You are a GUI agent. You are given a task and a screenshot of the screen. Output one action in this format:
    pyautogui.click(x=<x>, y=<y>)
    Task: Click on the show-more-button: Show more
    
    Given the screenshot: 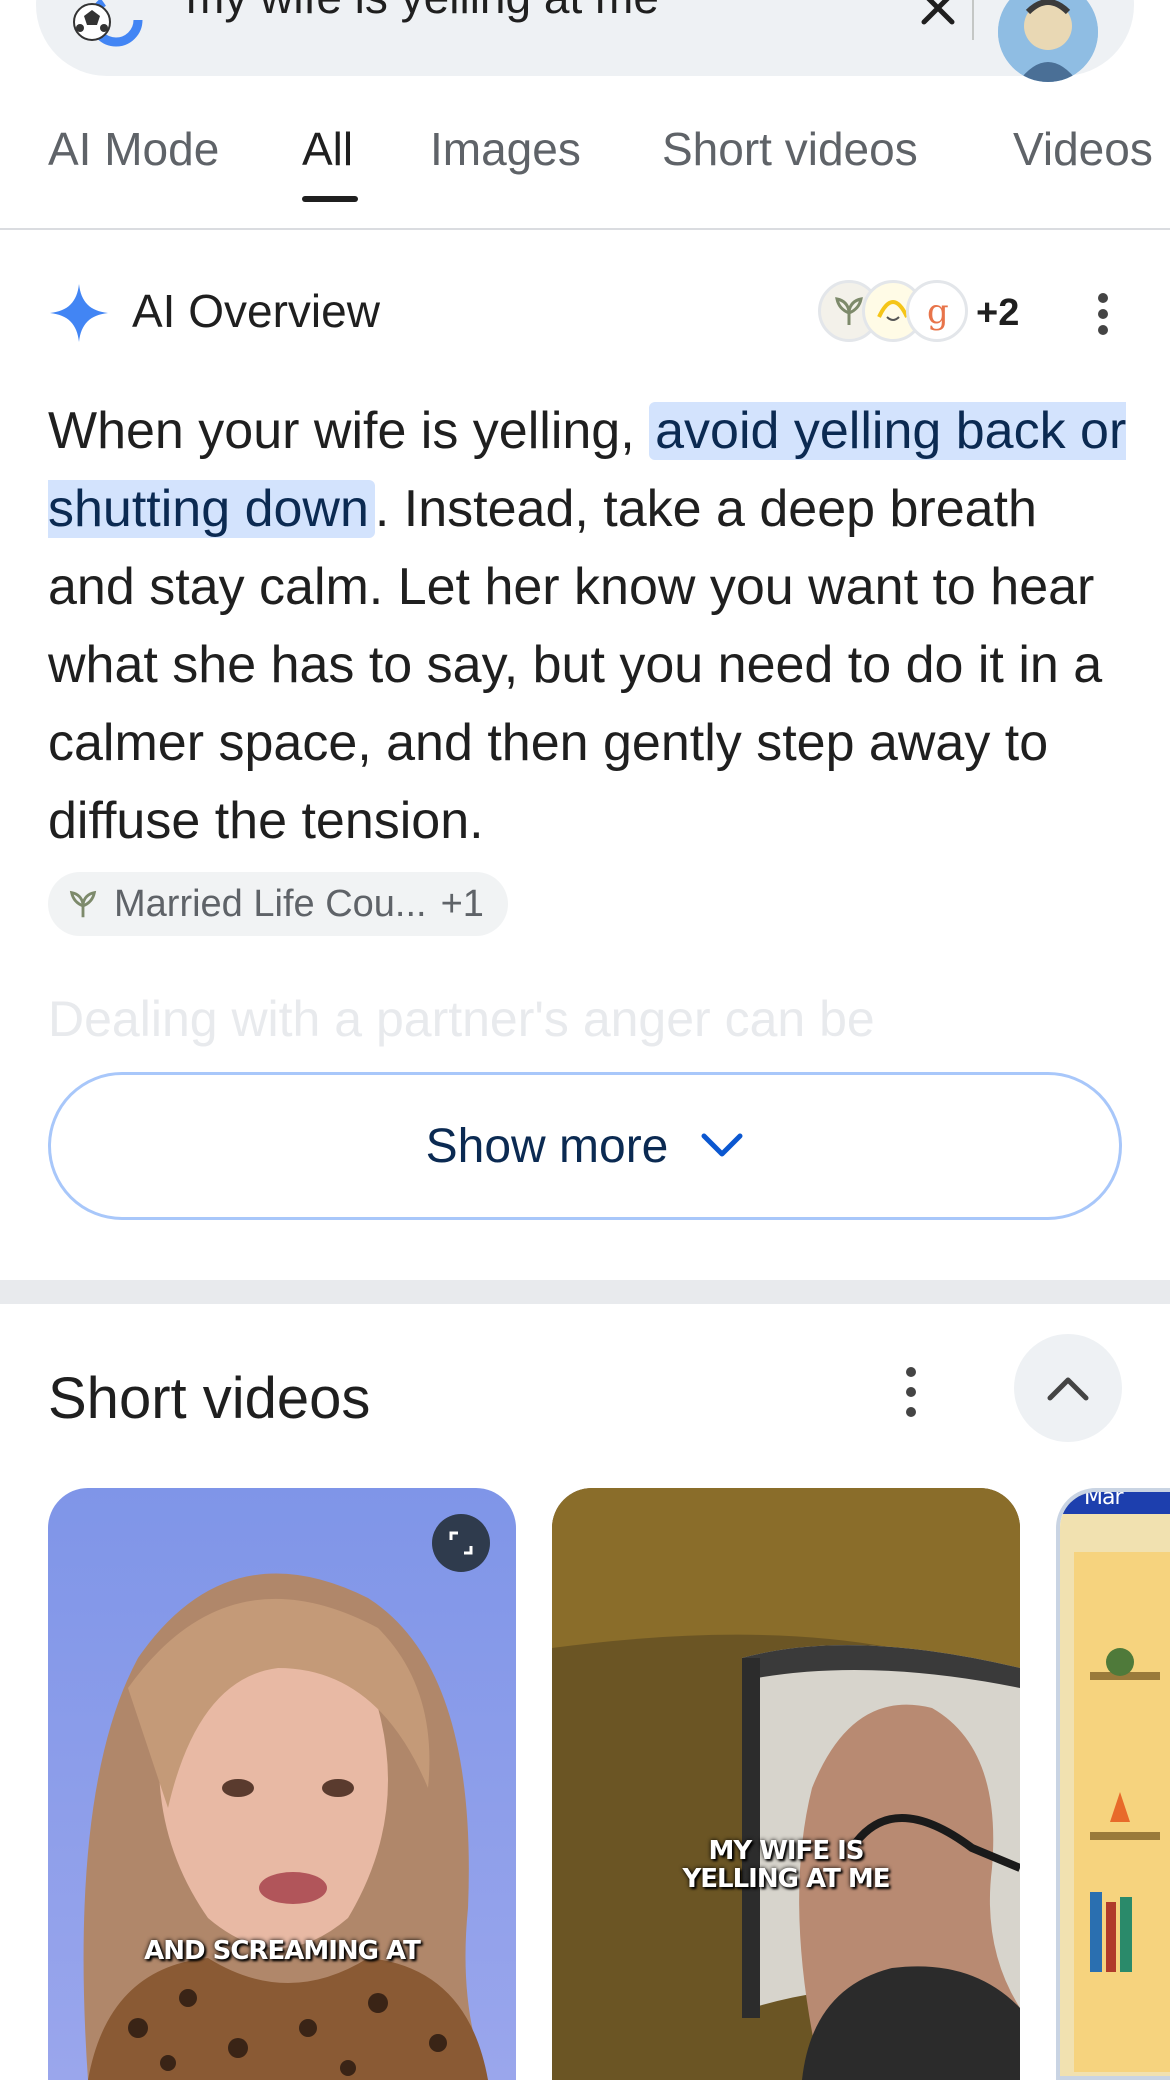 What is the action you would take?
    pyautogui.click(x=585, y=1146)
    